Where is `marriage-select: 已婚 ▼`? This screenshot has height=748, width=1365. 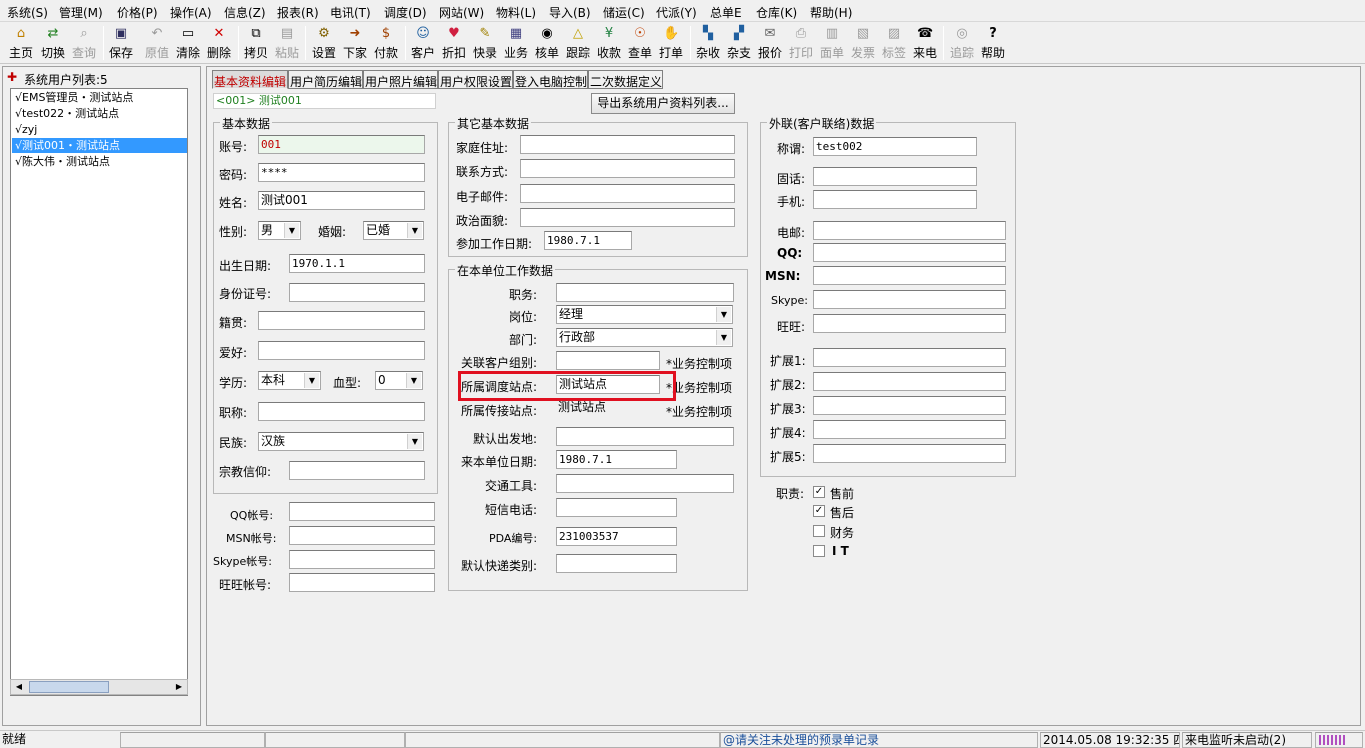
marriage-select: 已婚 ▼ is located at coordinates (393, 230).